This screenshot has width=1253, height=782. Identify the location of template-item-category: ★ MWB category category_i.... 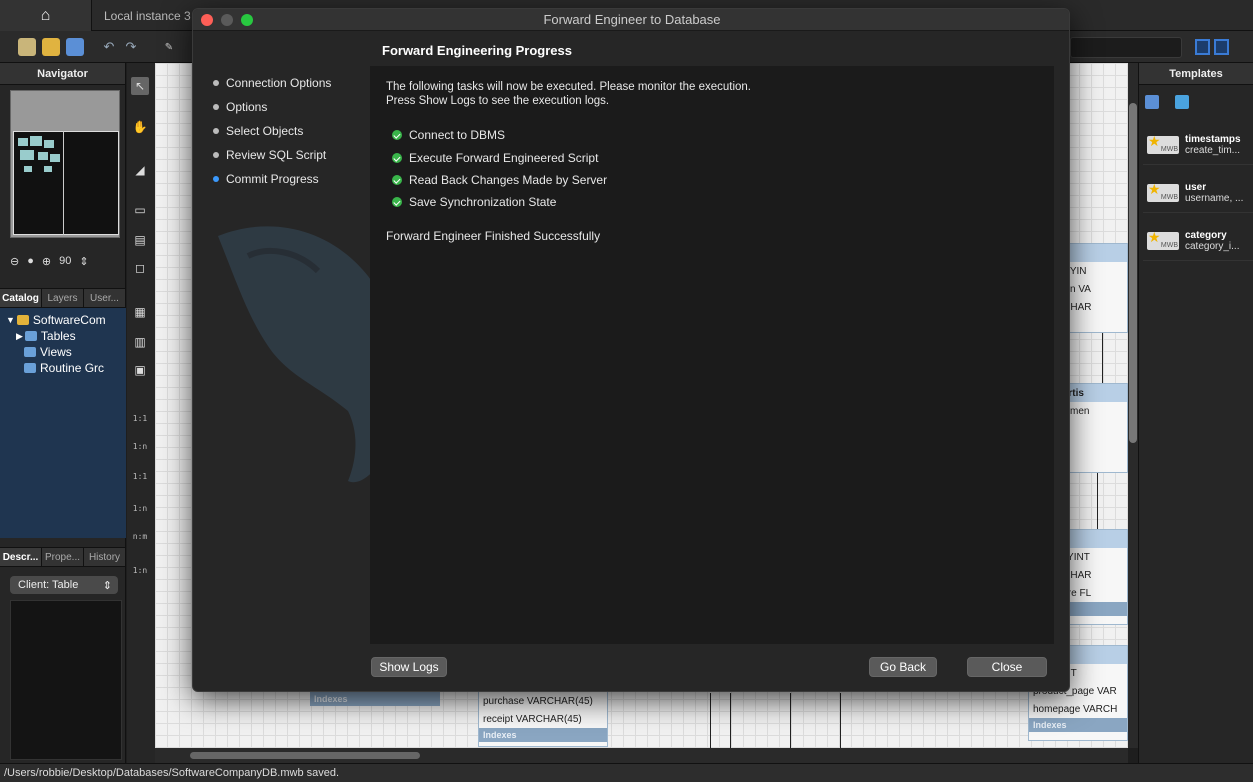
(1198, 241).